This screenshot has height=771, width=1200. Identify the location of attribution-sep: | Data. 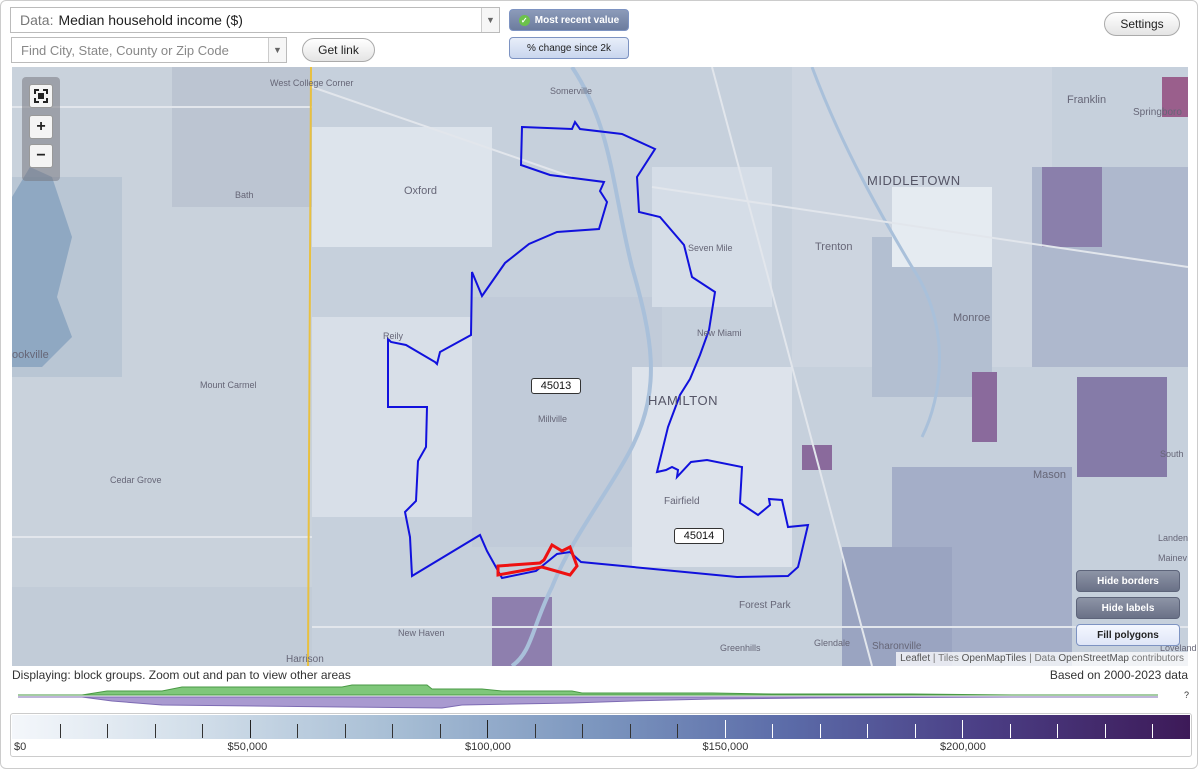
(1042, 658).